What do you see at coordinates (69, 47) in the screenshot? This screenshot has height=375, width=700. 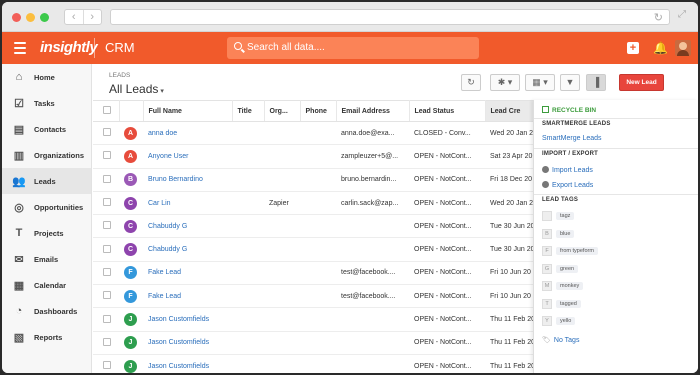 I see `insightly-logo: insightly` at bounding box center [69, 47].